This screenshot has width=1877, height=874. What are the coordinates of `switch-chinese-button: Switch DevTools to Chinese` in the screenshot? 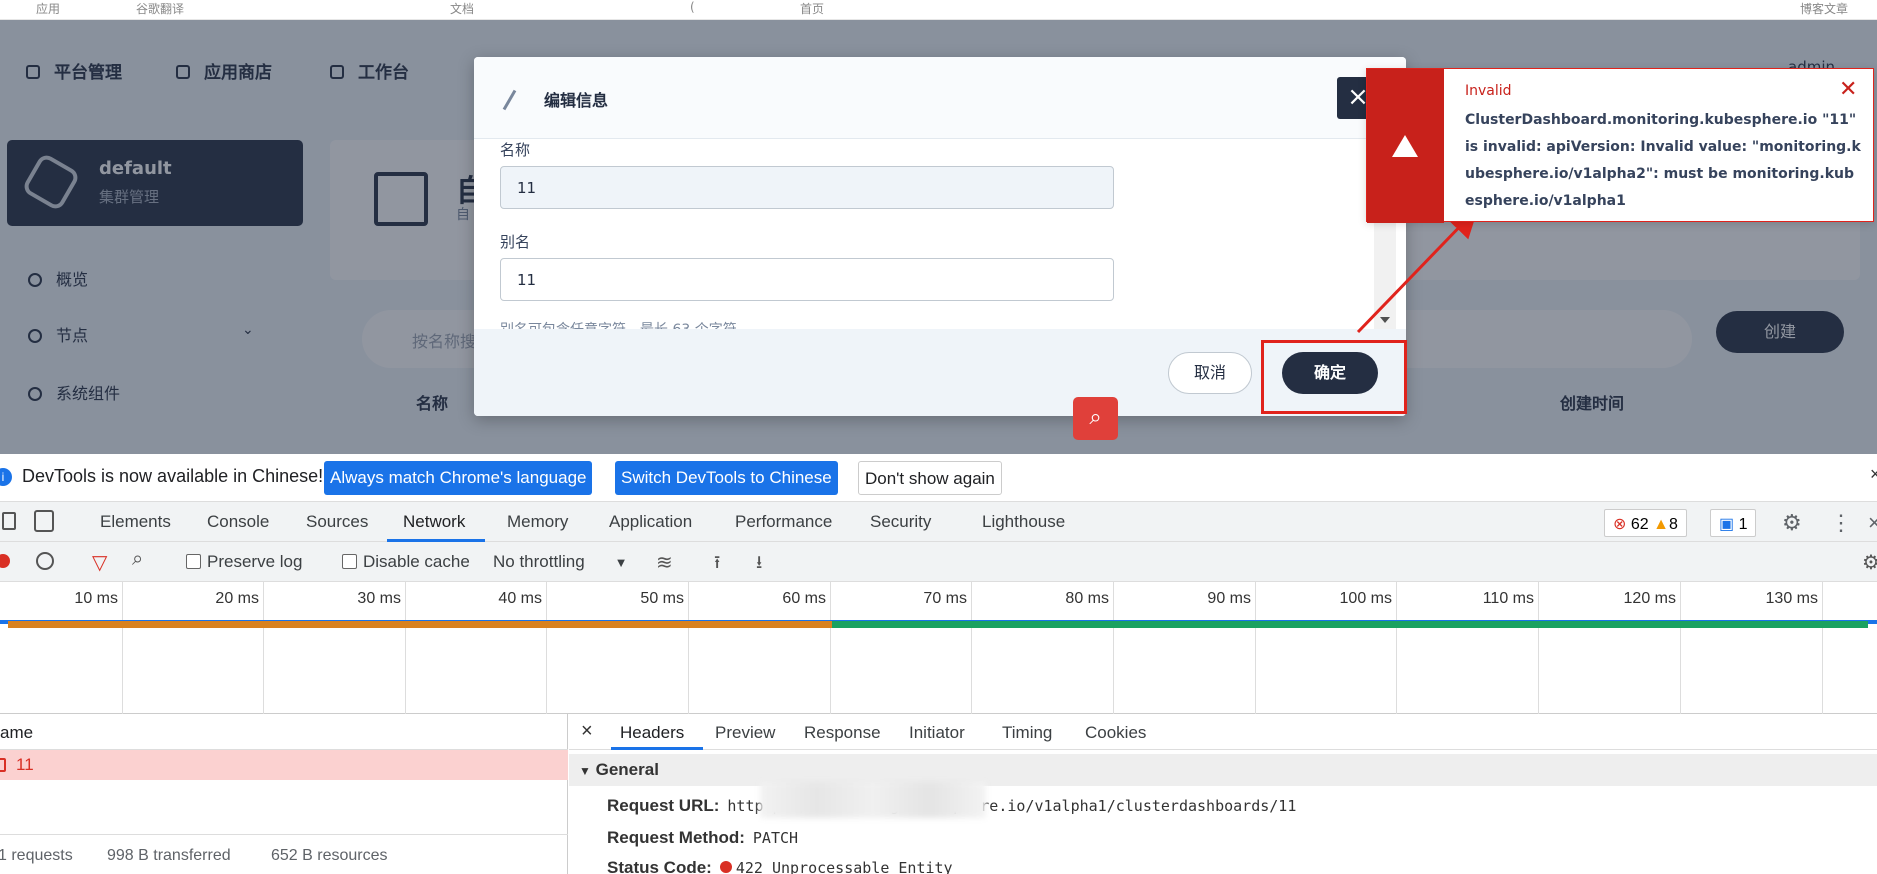 It's located at (726, 478).